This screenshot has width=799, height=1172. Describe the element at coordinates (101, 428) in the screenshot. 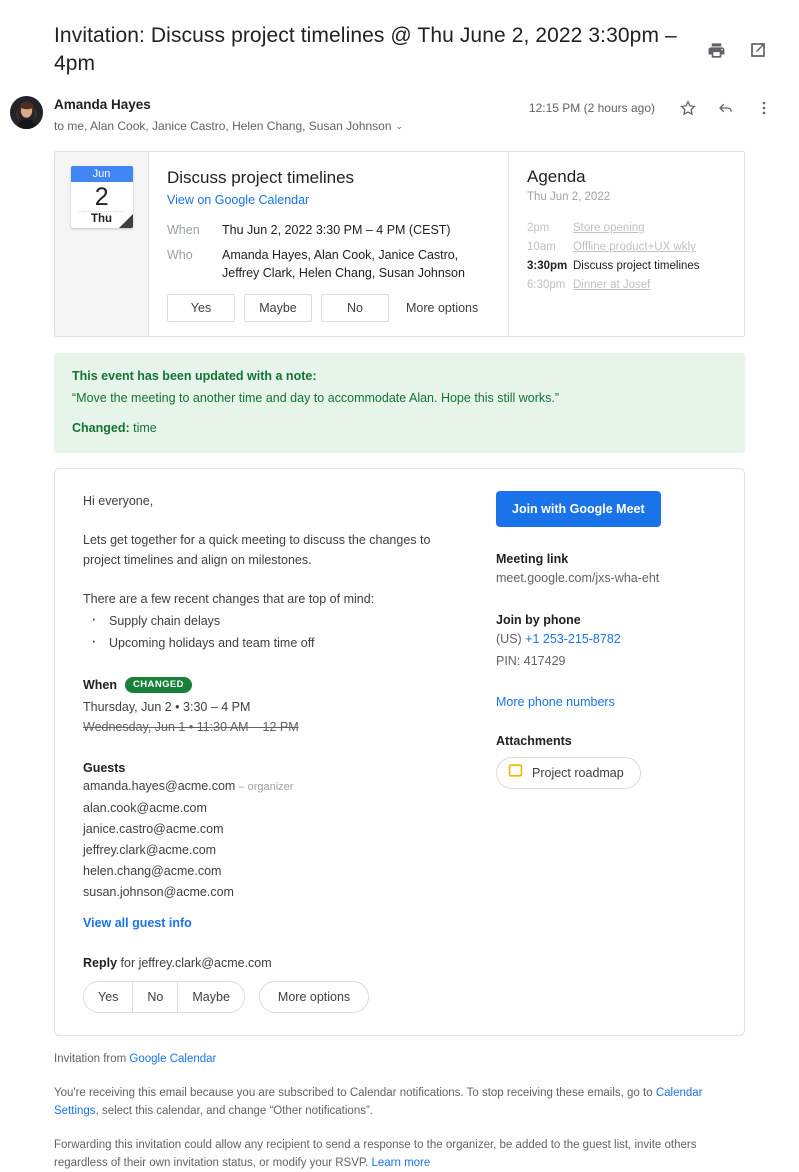

I see `banner-changed-label: Changed:` at that location.